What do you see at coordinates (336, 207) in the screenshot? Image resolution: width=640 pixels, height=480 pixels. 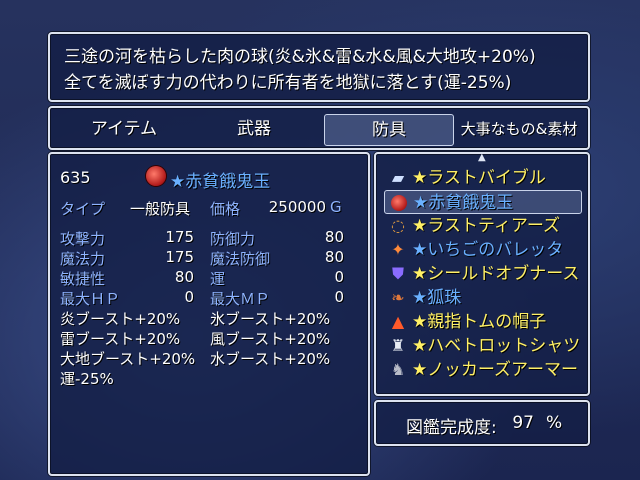 I see `currency-label: G` at bounding box center [336, 207].